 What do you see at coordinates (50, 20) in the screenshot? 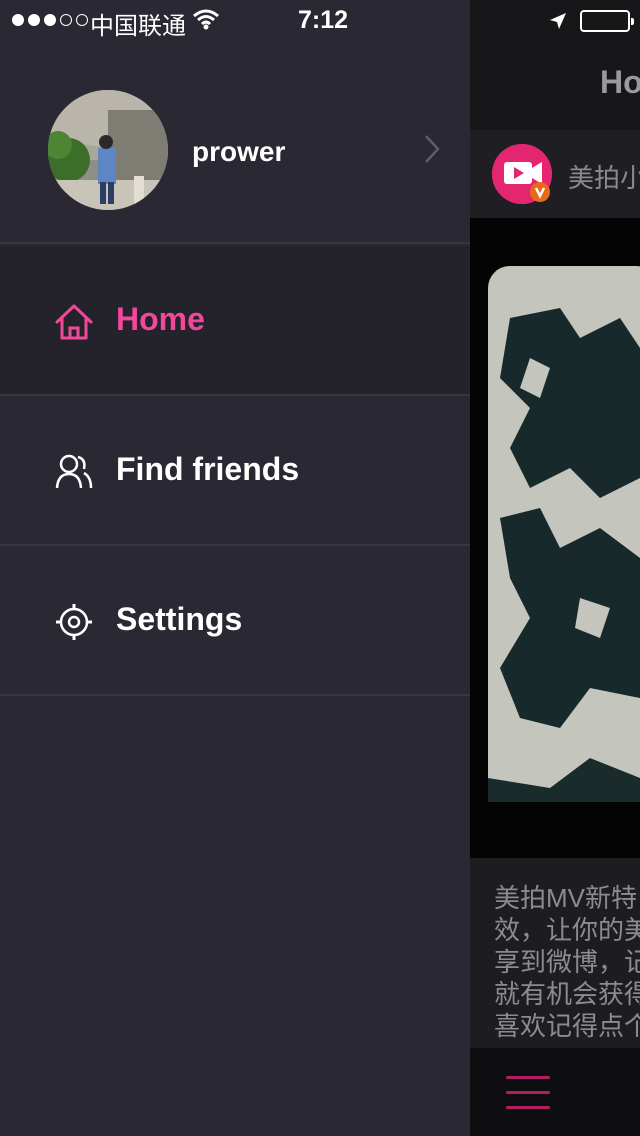
I see `signal-strength-icon` at bounding box center [50, 20].